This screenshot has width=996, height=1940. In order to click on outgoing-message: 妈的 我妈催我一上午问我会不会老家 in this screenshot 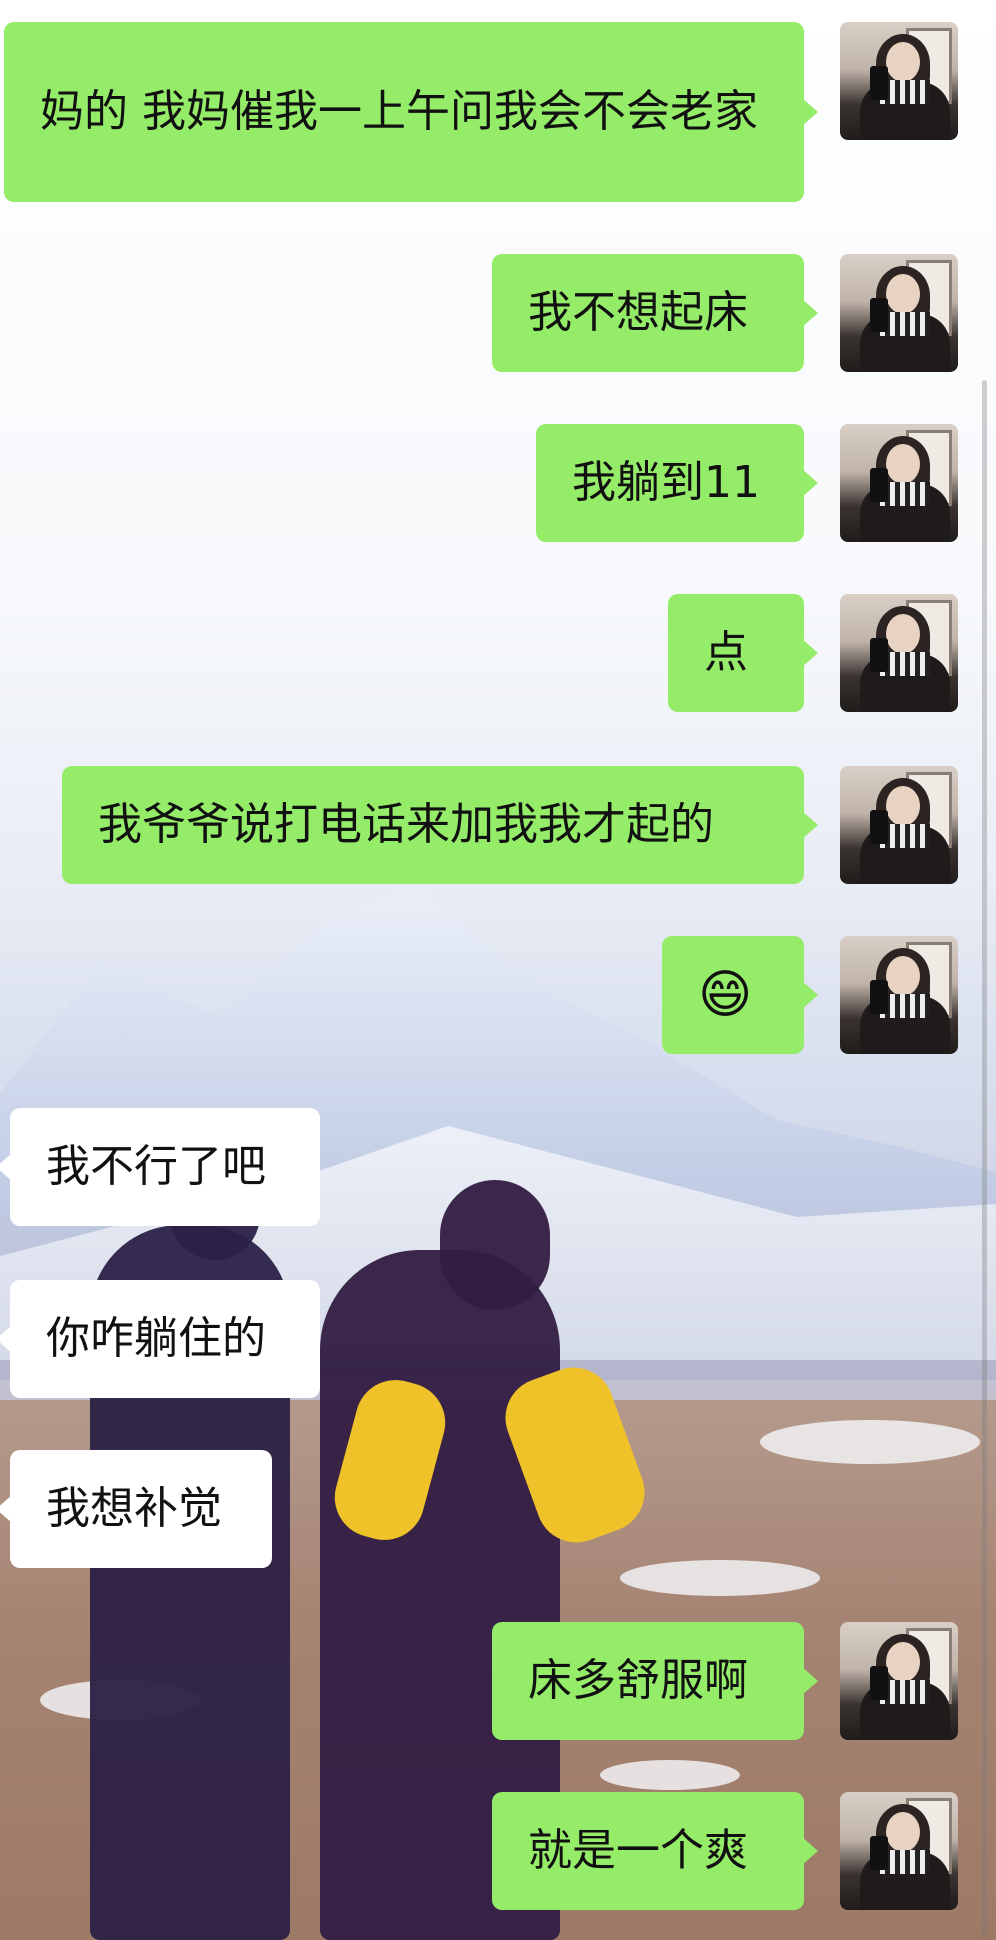, I will do `click(411, 112)`.